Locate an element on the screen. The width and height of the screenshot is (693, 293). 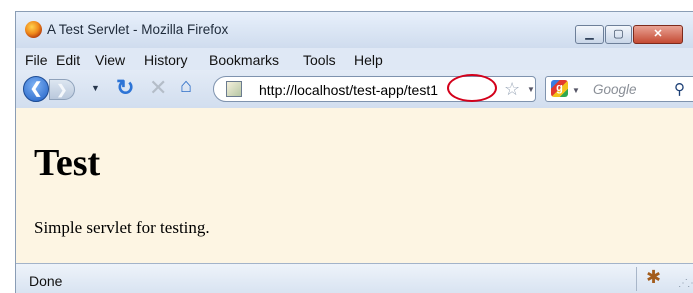
menu-view: View is located at coordinates (110, 60).